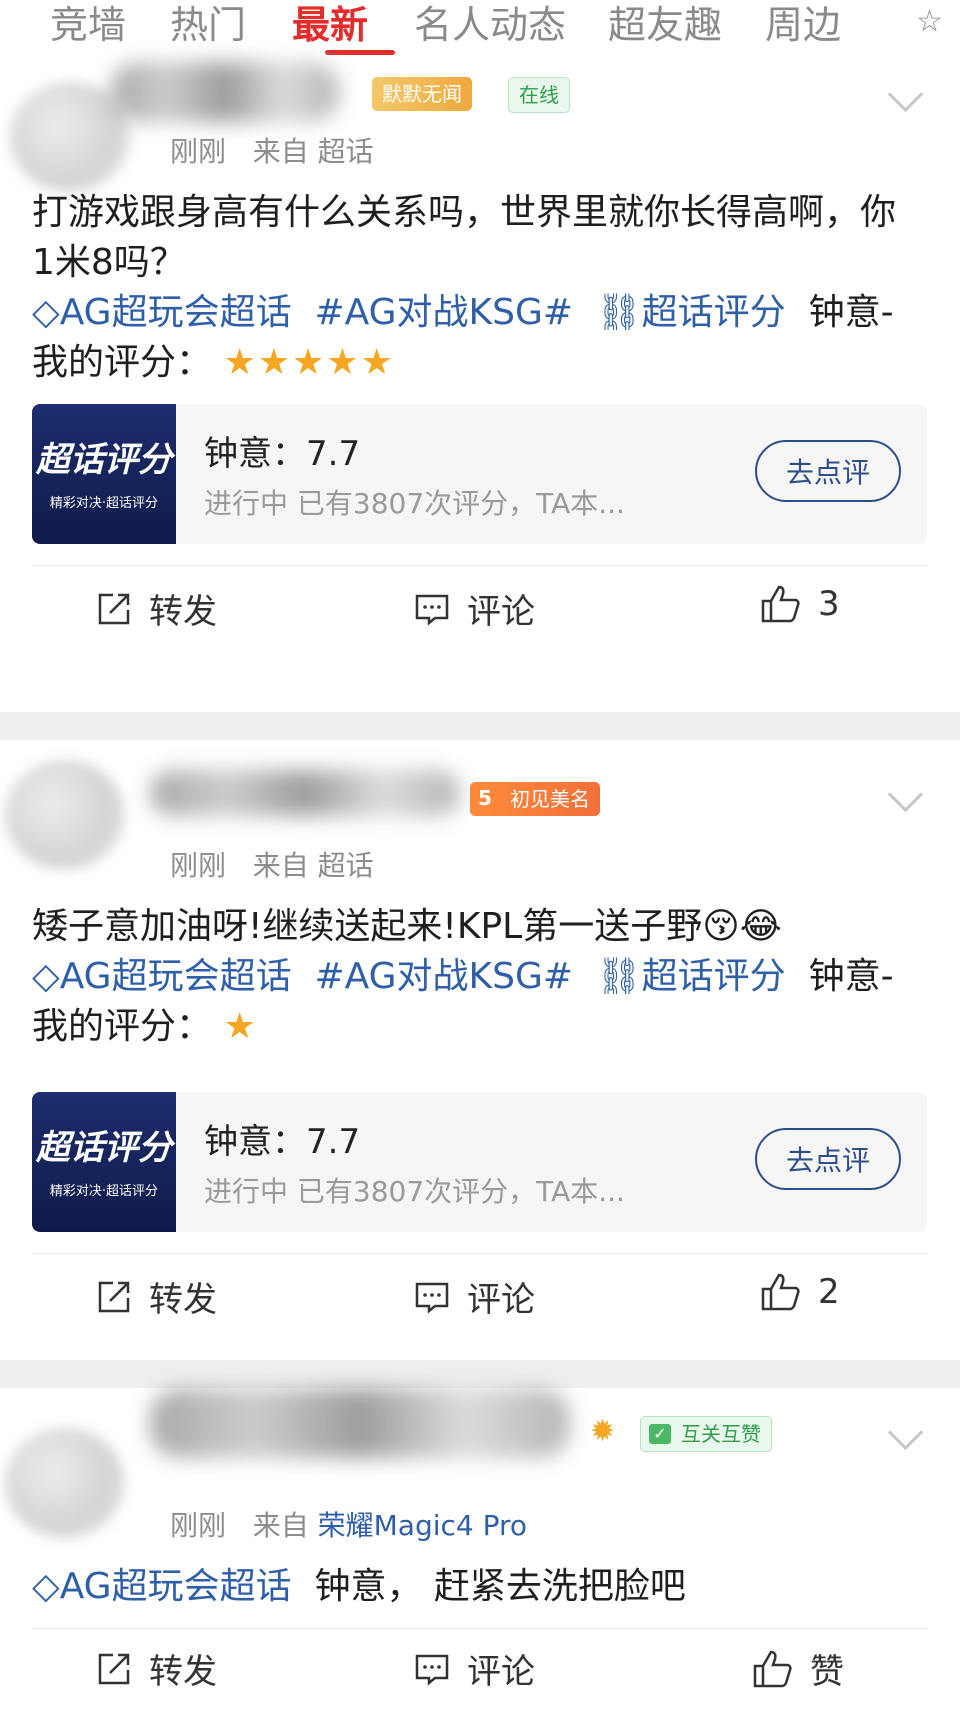 The height and width of the screenshot is (1724, 960). I want to click on online-status-badge: 在线, so click(539, 95).